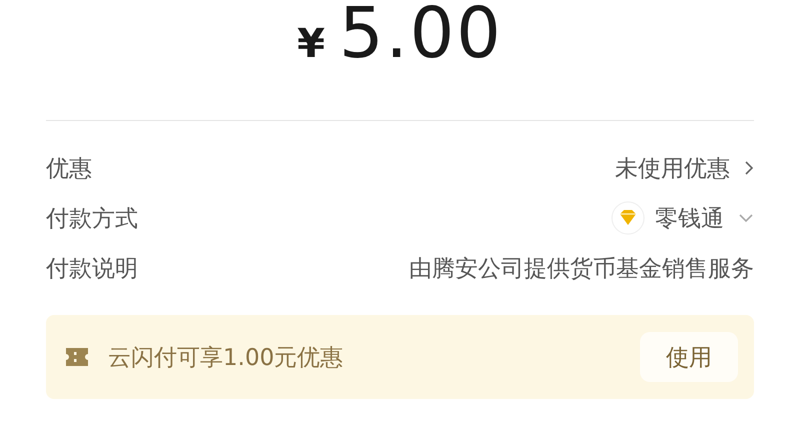  I want to click on row-value: 由腾安公司提供货币基金销售服务, so click(581, 269).